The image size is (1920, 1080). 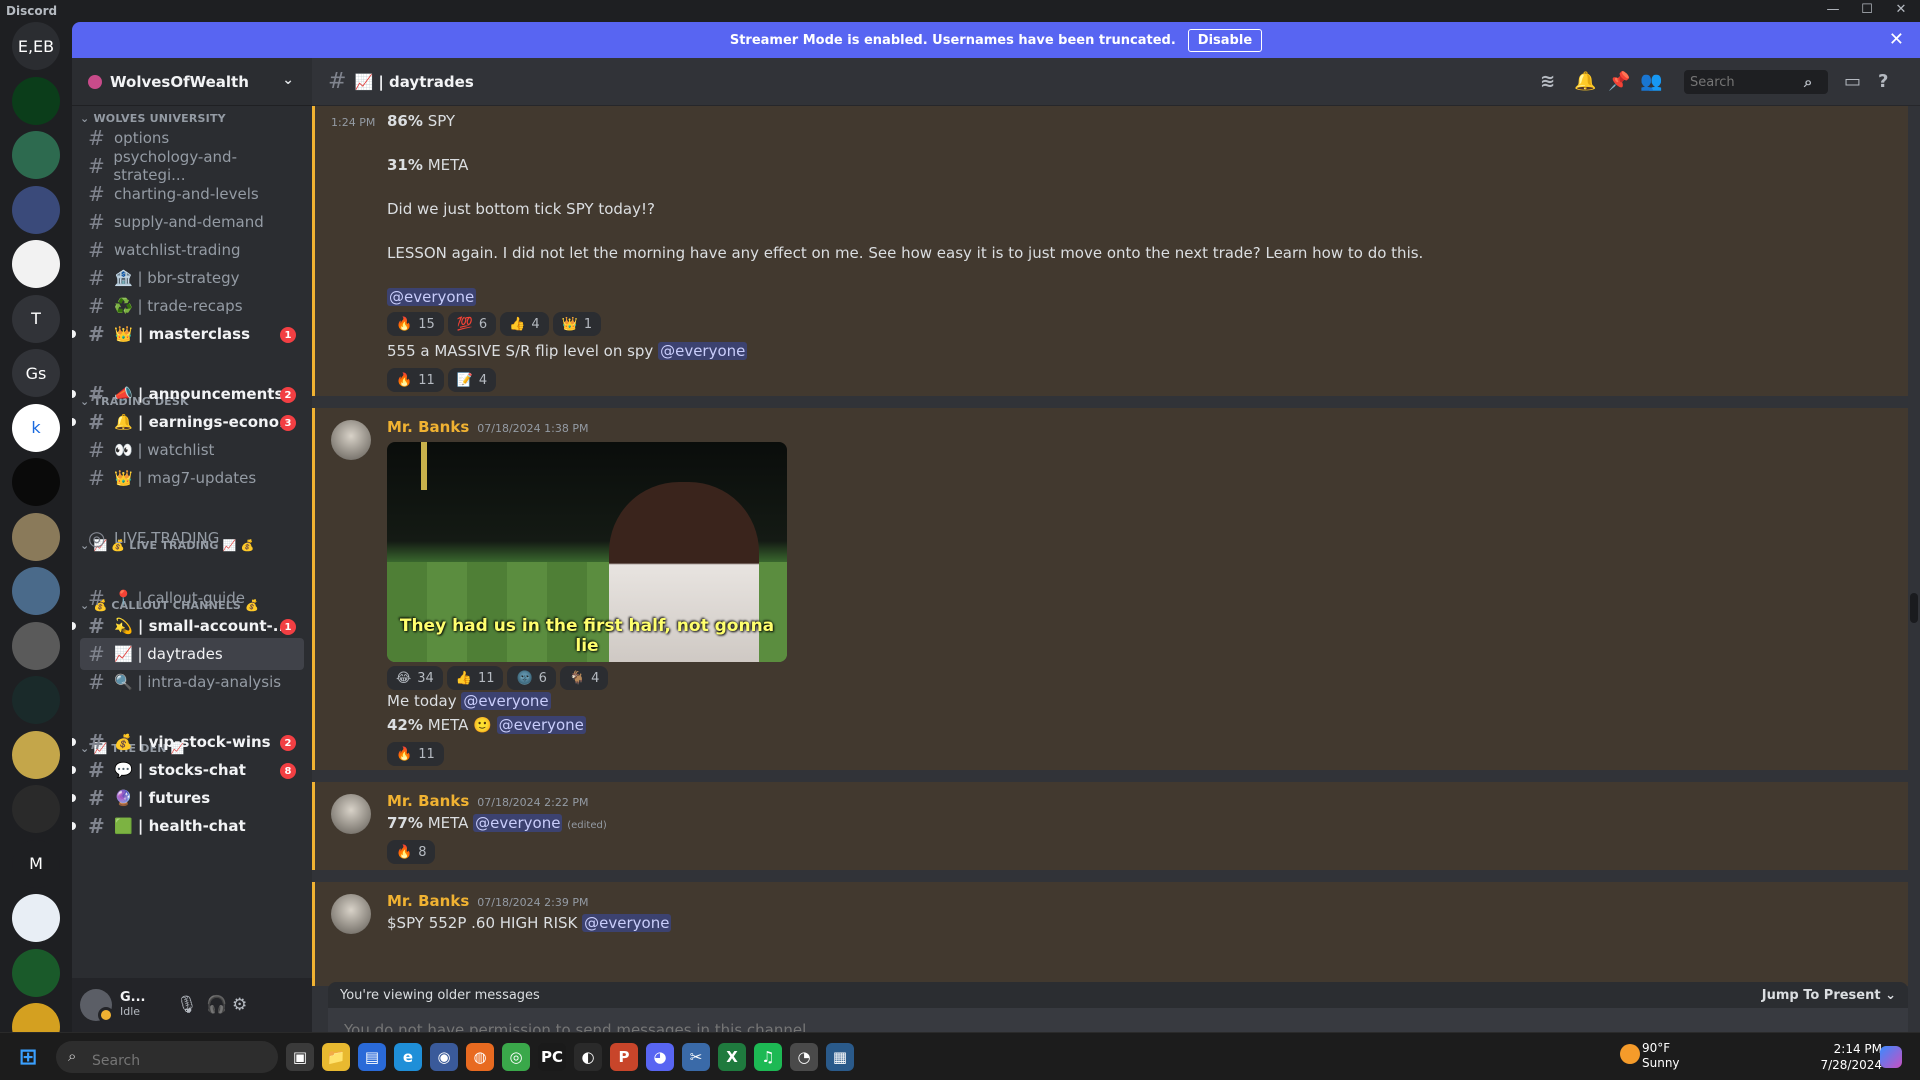 What do you see at coordinates (192, 478) in the screenshot?
I see `channel-item: # 👑 | mag7-updates` at bounding box center [192, 478].